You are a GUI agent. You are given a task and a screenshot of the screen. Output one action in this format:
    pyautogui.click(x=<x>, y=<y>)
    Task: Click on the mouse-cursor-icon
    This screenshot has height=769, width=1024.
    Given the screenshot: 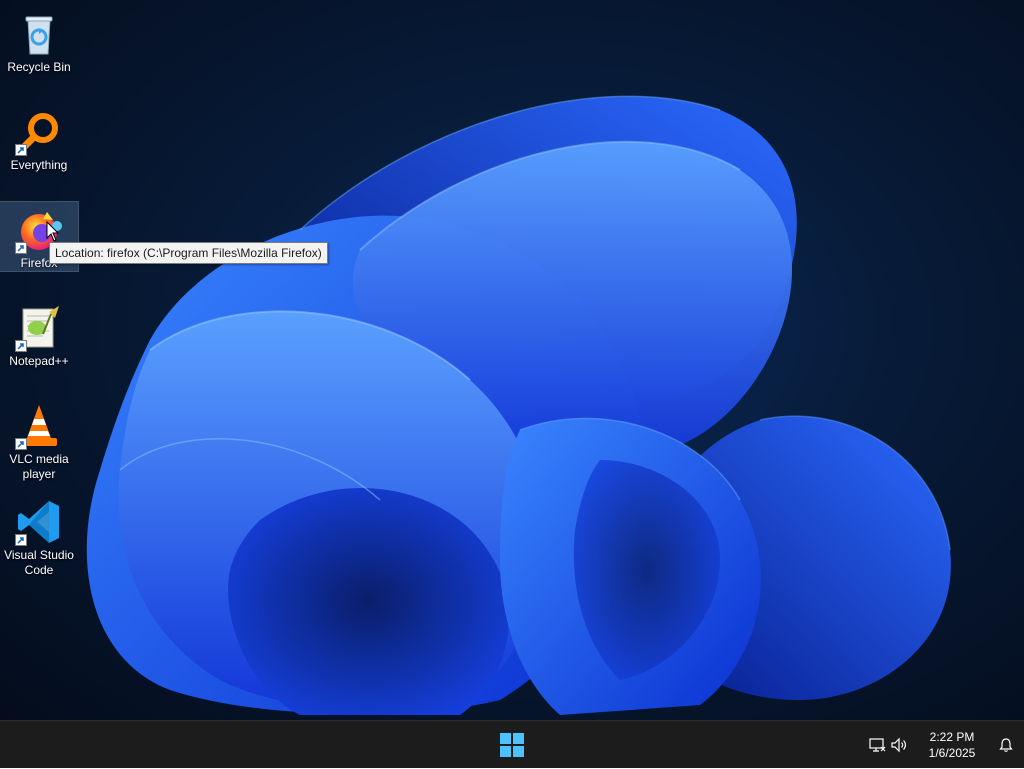 What is the action you would take?
    pyautogui.click(x=53, y=231)
    